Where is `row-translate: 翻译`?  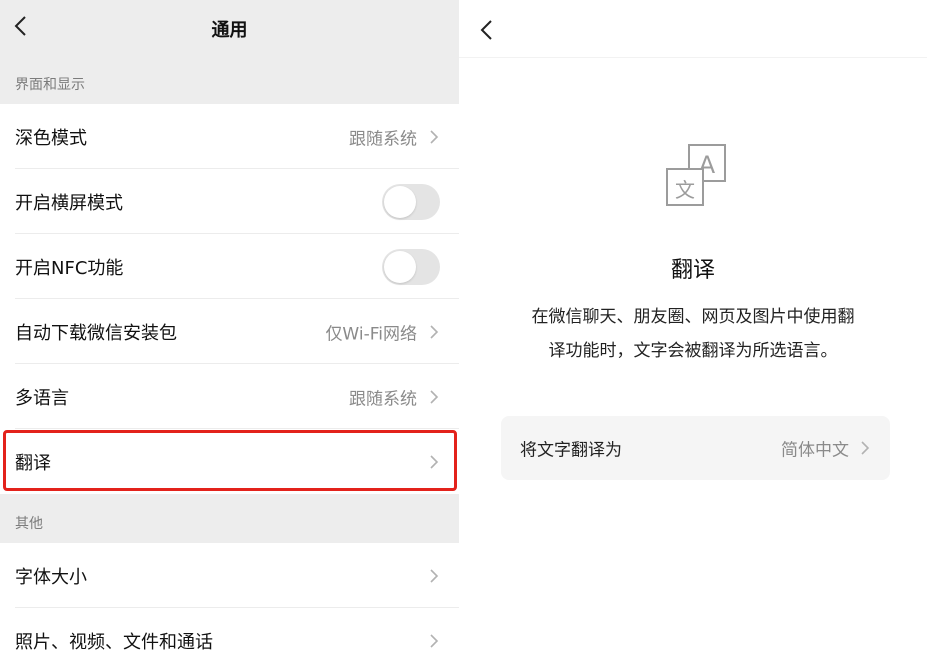
row-translate: 翻译 is located at coordinates (229, 461).